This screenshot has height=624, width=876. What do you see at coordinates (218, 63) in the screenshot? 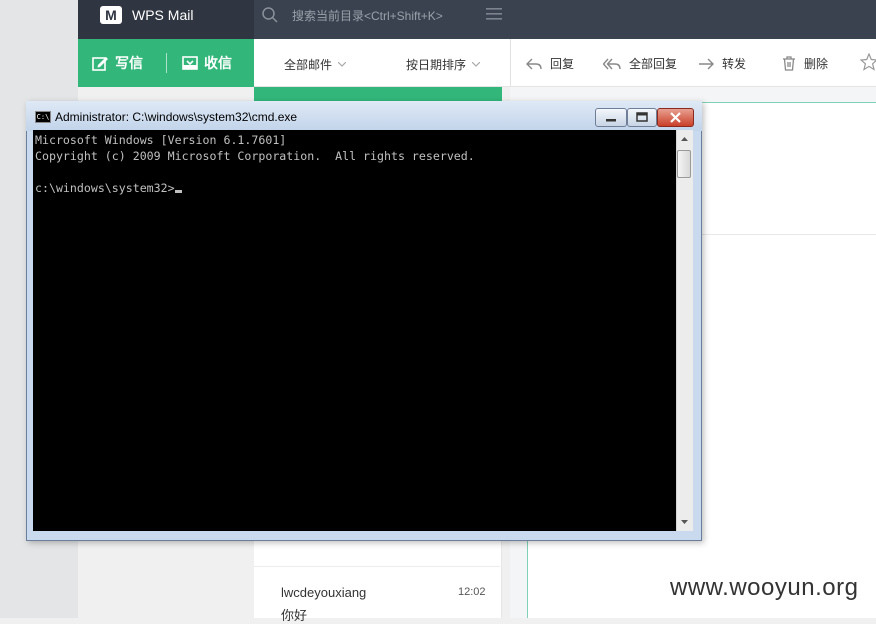
I see `receive-mail-label: 收信` at bounding box center [218, 63].